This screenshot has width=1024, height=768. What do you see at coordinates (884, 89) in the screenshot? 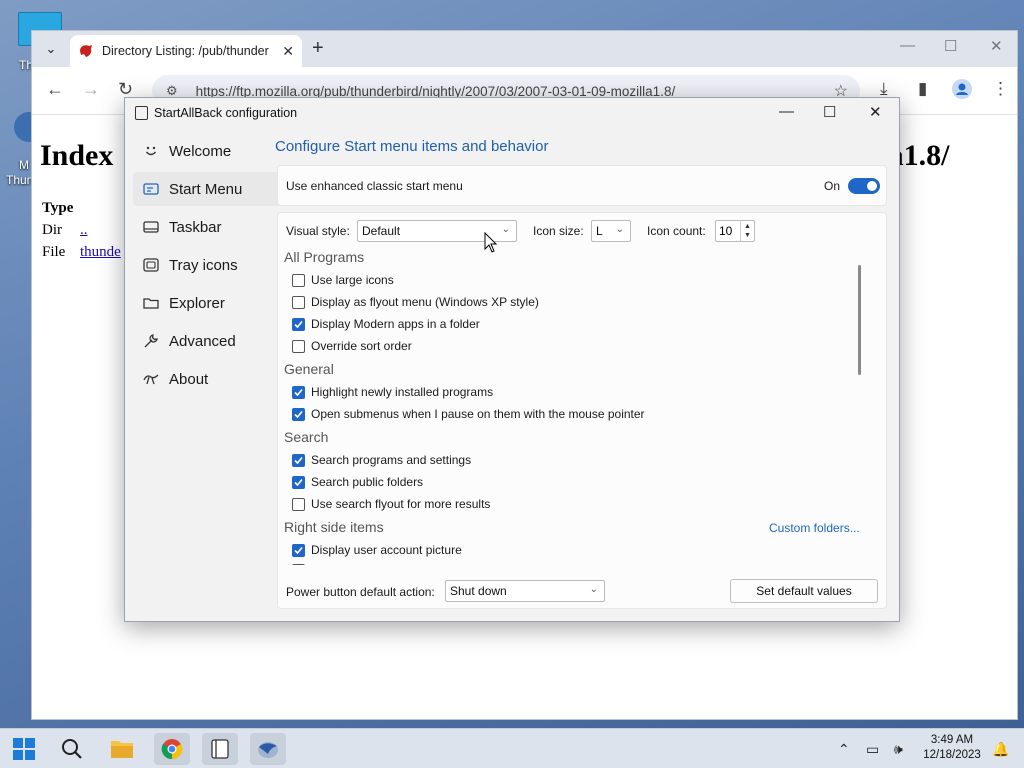
I see `download-icon: ⤓` at bounding box center [884, 89].